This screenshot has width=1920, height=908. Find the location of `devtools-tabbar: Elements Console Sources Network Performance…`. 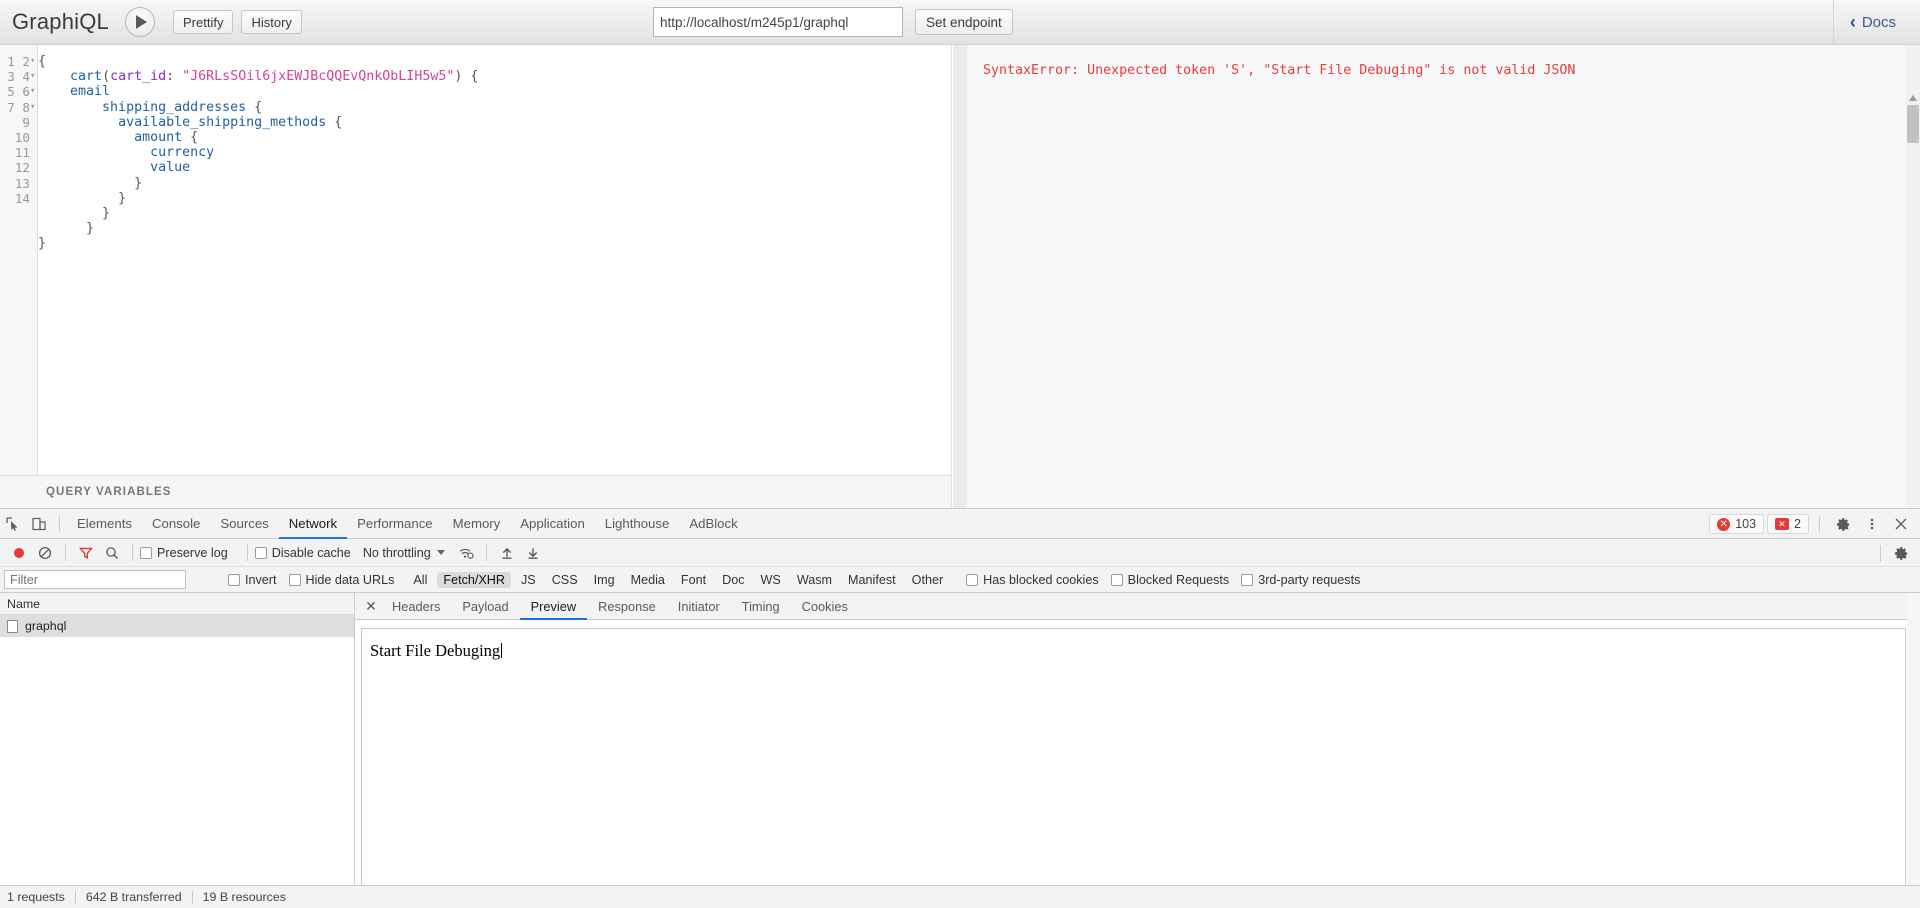

devtools-tabbar: Elements Console Sources Network Performance… is located at coordinates (960, 524).